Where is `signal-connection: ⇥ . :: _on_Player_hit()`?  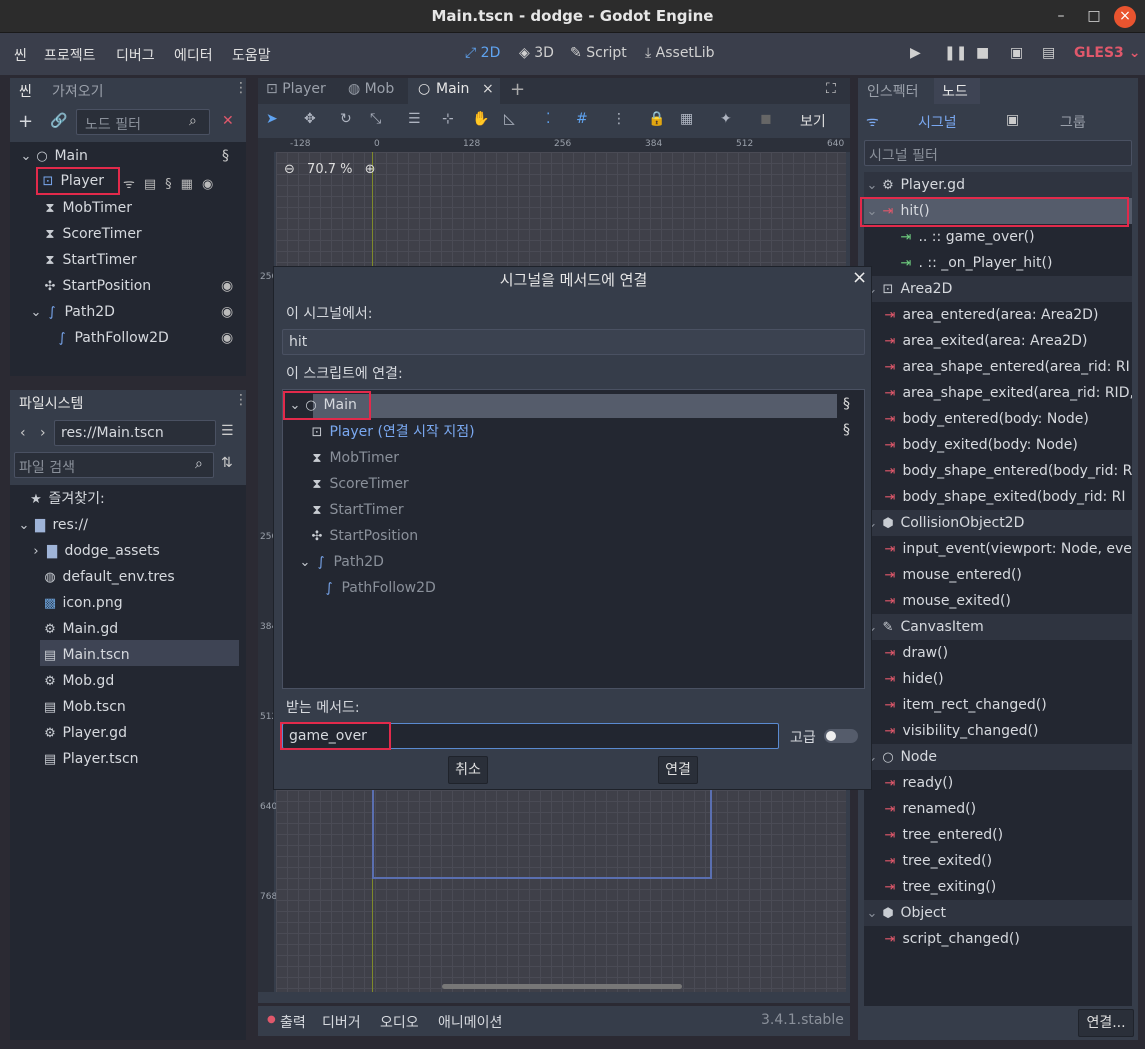
signal-connection: ⇥ . :: _on_Player_hit() is located at coordinates (975, 263).